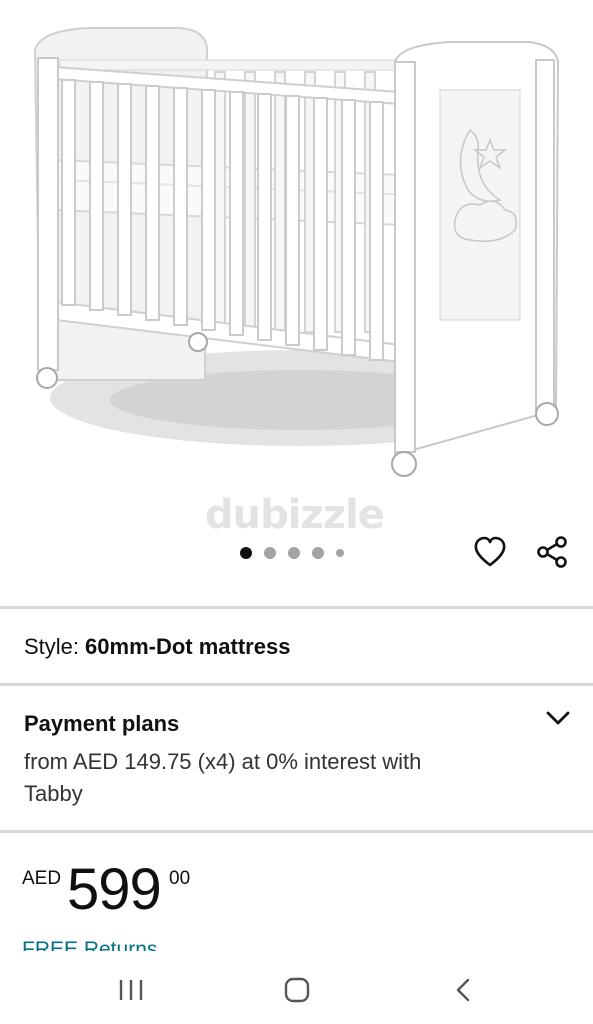 The height and width of the screenshot is (1024, 593). What do you see at coordinates (188, 646) in the screenshot?
I see `style-value: 60mm-Dot mattress` at bounding box center [188, 646].